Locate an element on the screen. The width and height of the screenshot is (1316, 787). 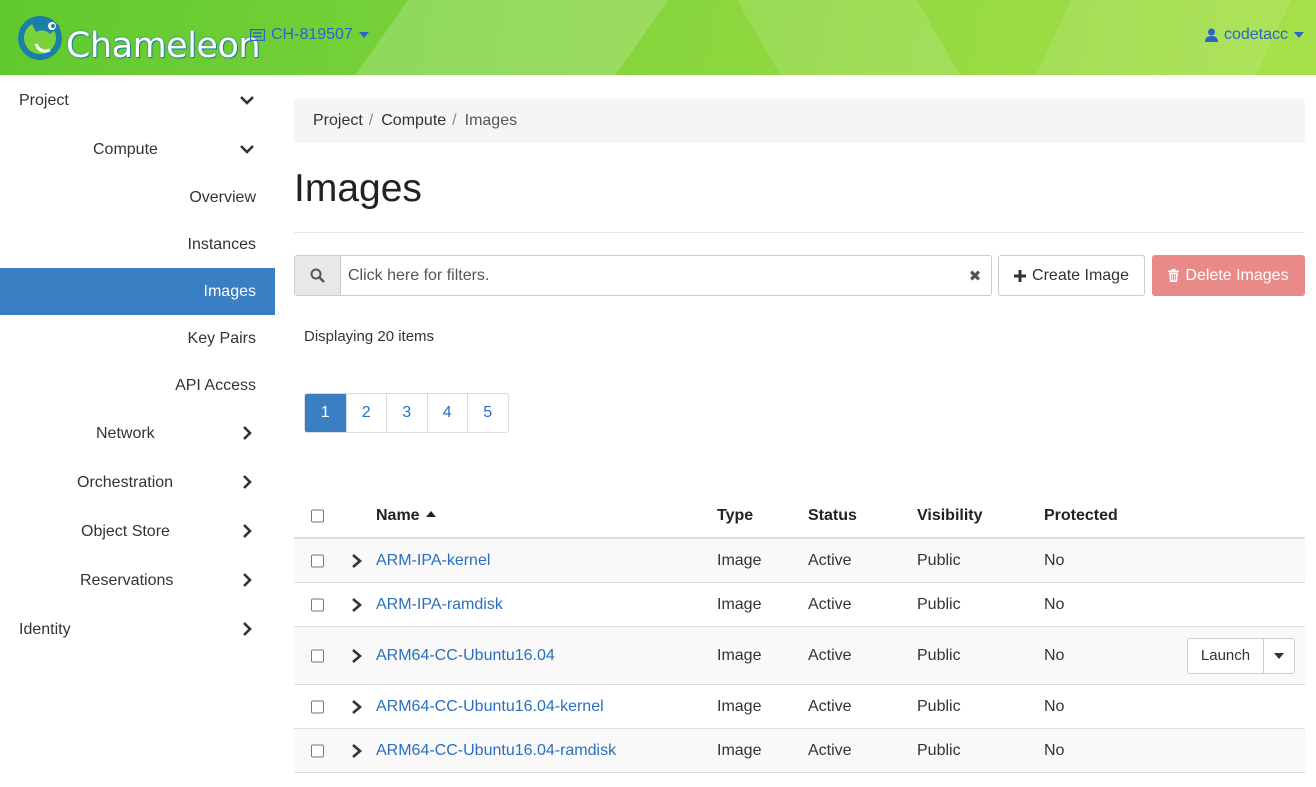
search-icon is located at coordinates (317, 275).